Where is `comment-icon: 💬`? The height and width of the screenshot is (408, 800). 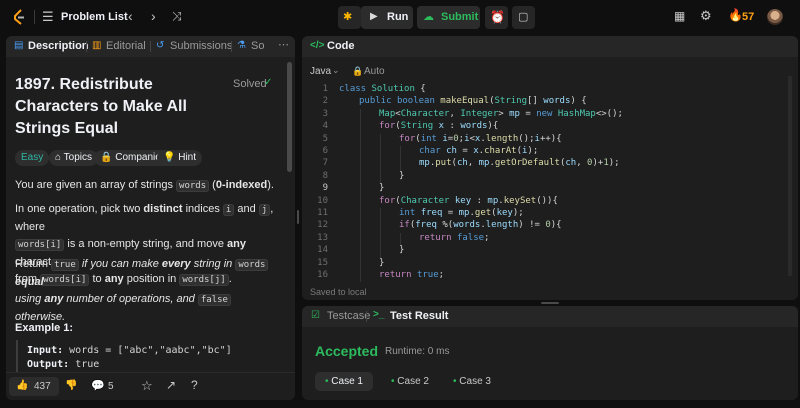 comment-icon: 💬 is located at coordinates (98, 385).